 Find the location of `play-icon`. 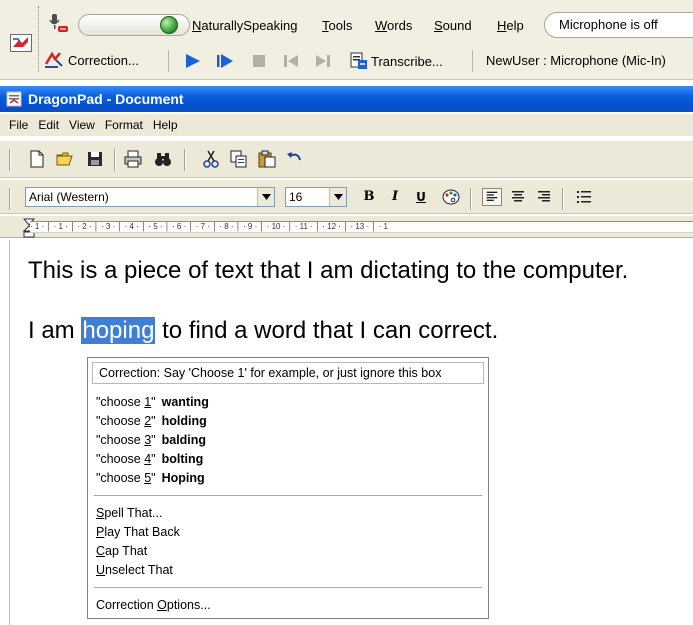

play-icon is located at coordinates (193, 61).